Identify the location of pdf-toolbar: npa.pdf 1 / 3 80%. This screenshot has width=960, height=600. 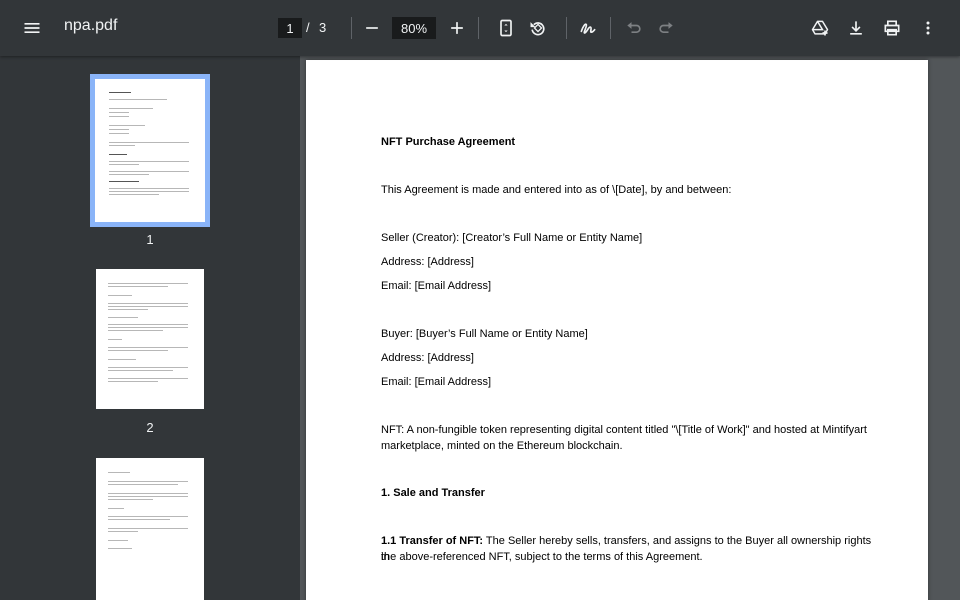
(480, 28).